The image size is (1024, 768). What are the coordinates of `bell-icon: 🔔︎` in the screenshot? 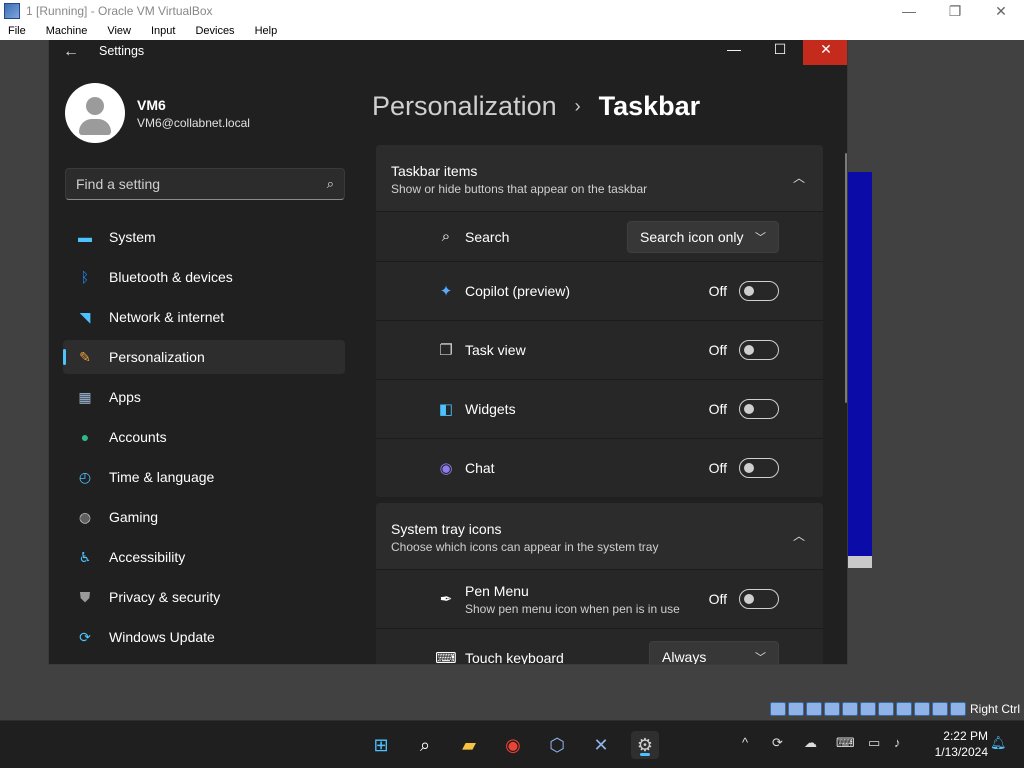 It's located at (998, 743).